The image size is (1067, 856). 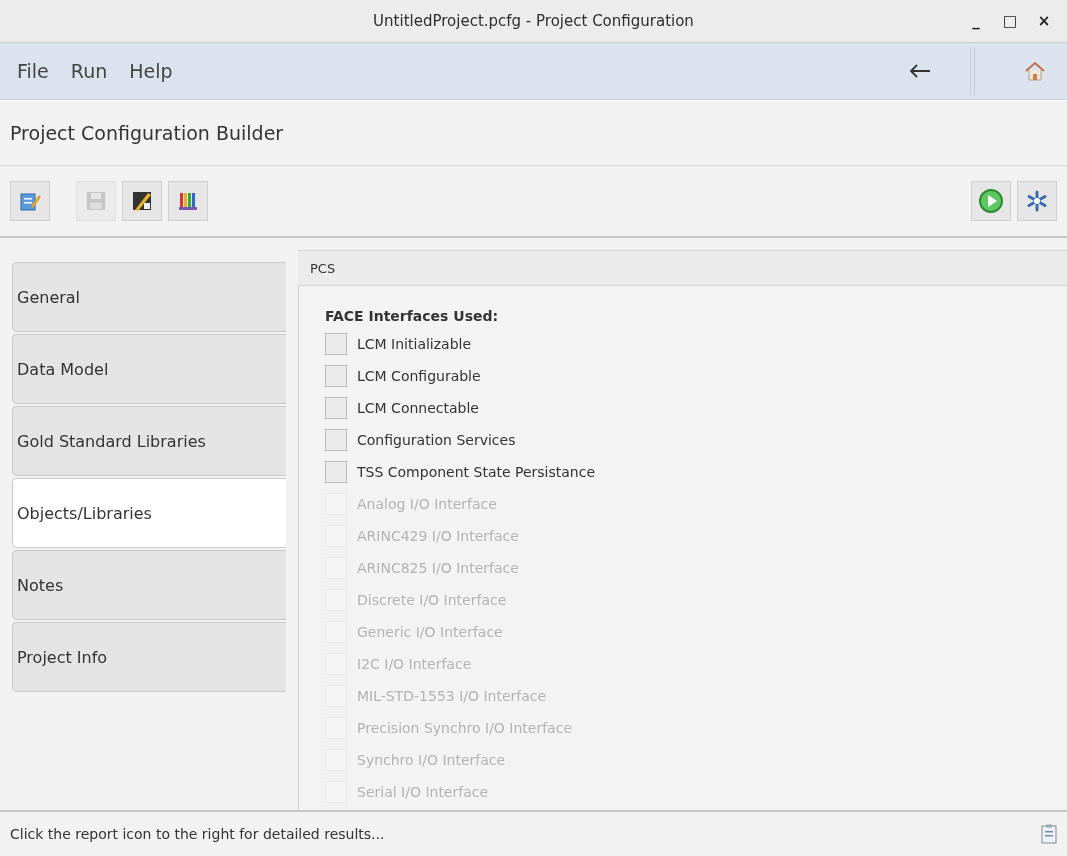 What do you see at coordinates (1035, 71) in the screenshot?
I see `home-icon` at bounding box center [1035, 71].